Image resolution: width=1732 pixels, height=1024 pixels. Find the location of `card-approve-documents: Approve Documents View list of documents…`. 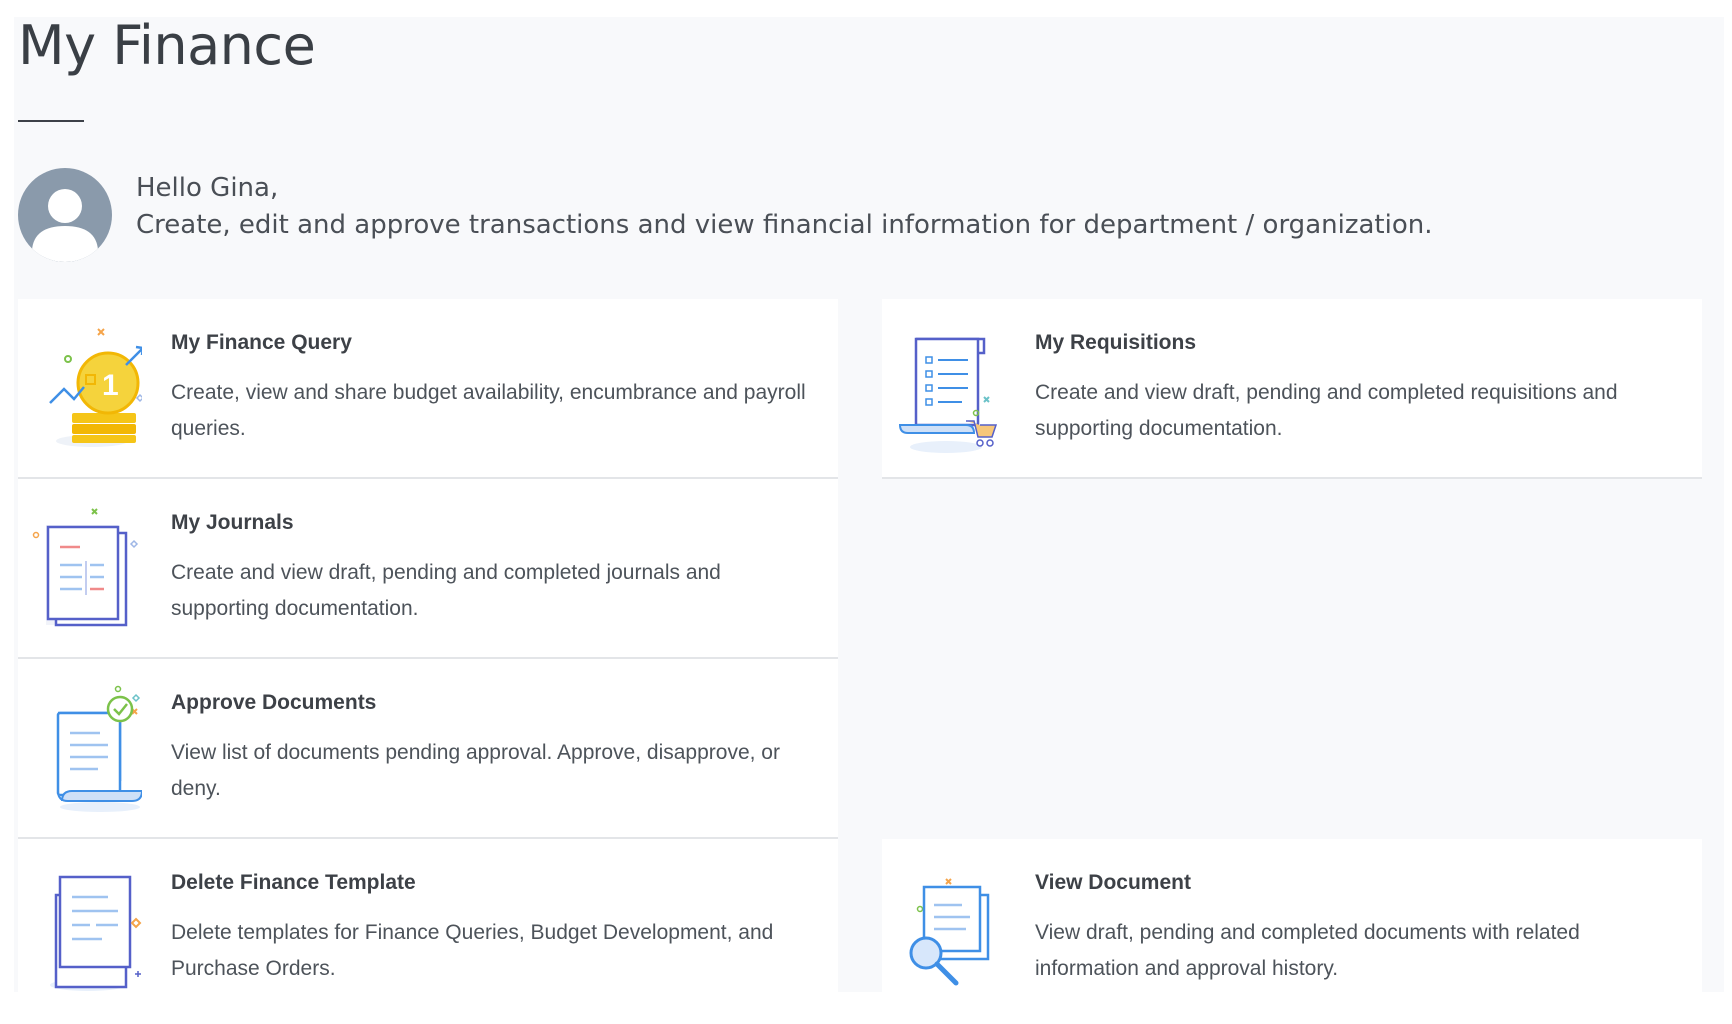

card-approve-documents: Approve Documents View list of documents… is located at coordinates (428, 749).